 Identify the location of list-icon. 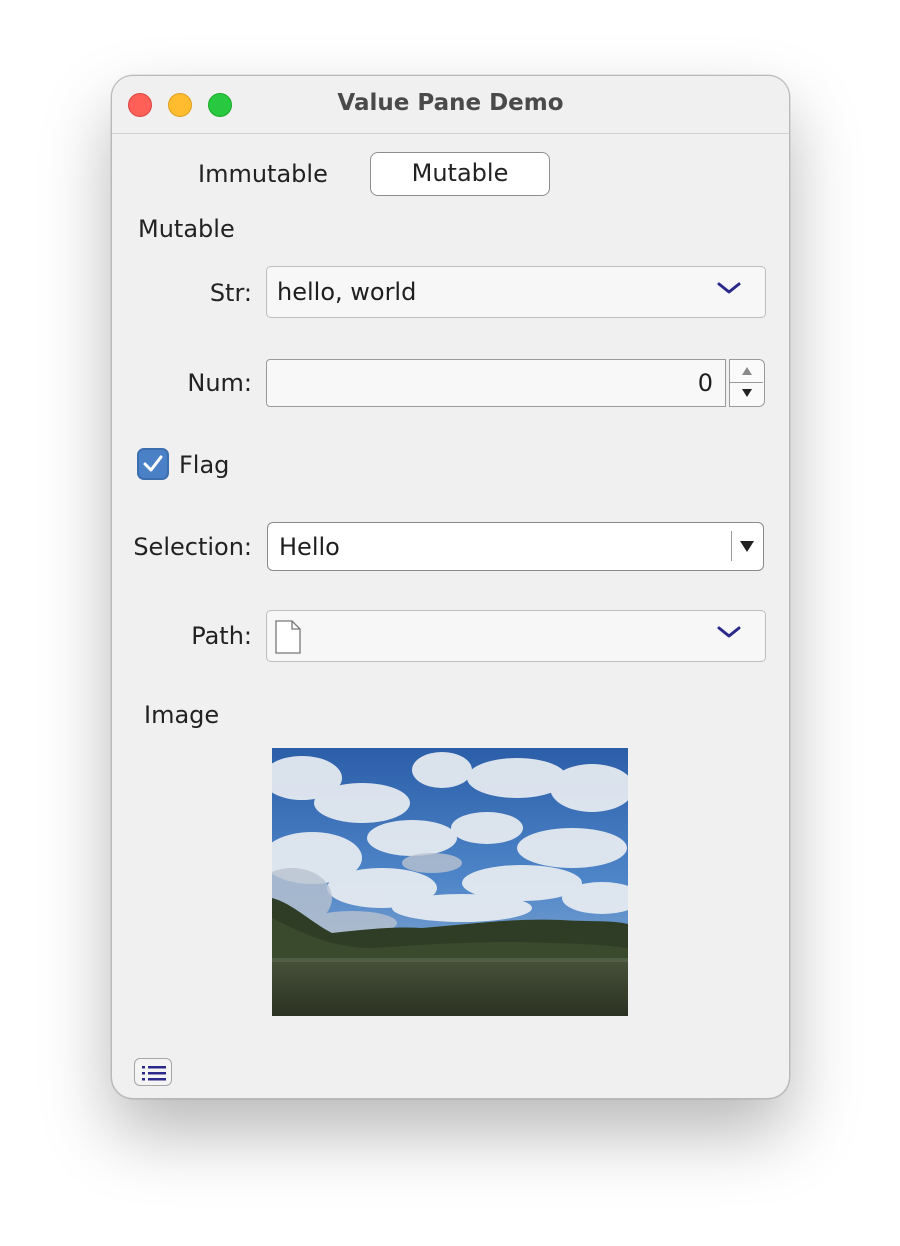
(154, 1073).